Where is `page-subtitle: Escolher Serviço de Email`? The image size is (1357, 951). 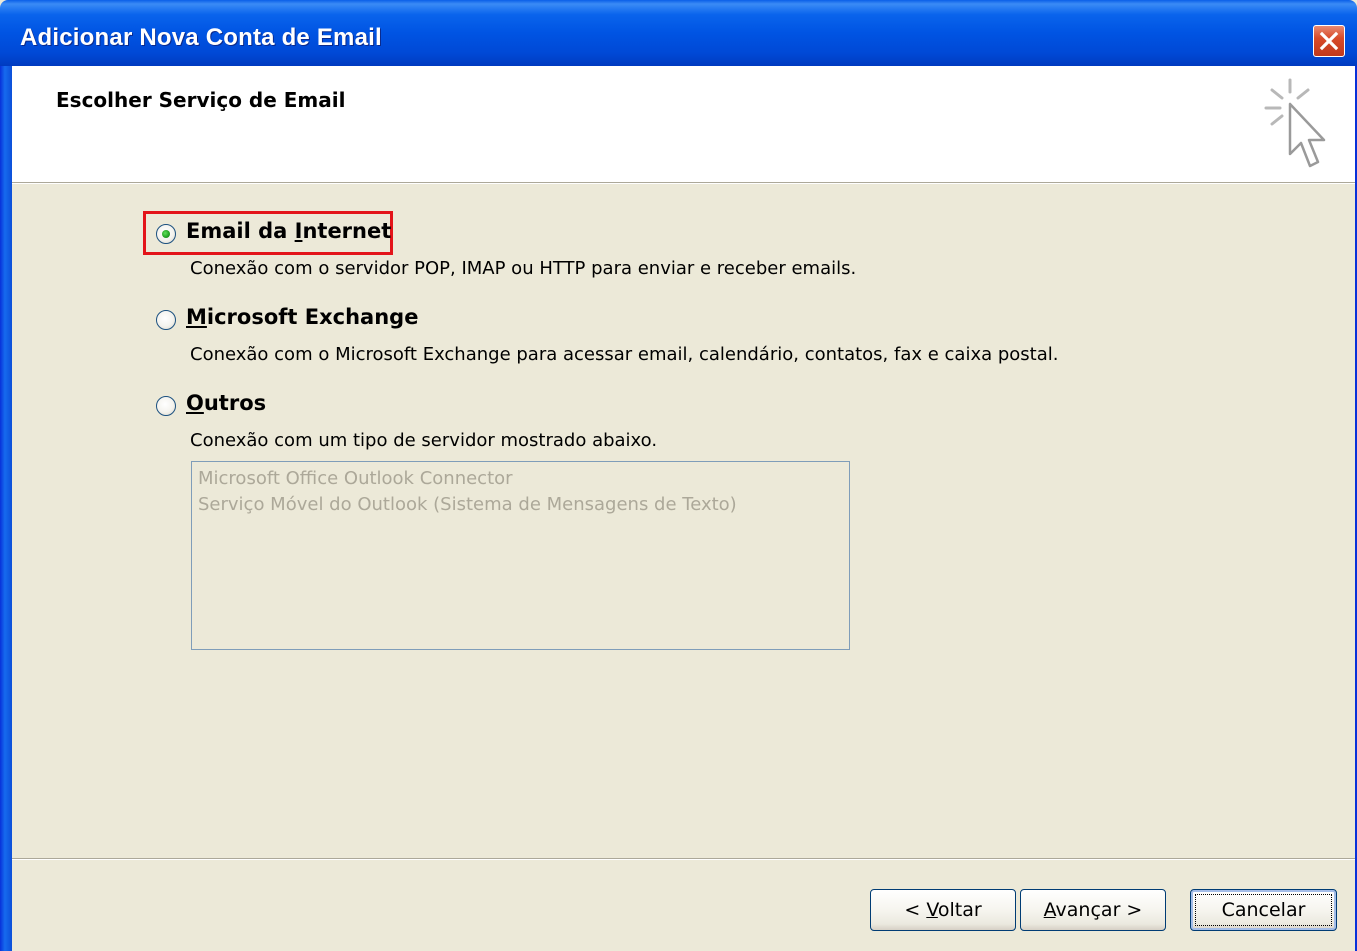
page-subtitle: Escolher Serviço de Email is located at coordinates (201, 100).